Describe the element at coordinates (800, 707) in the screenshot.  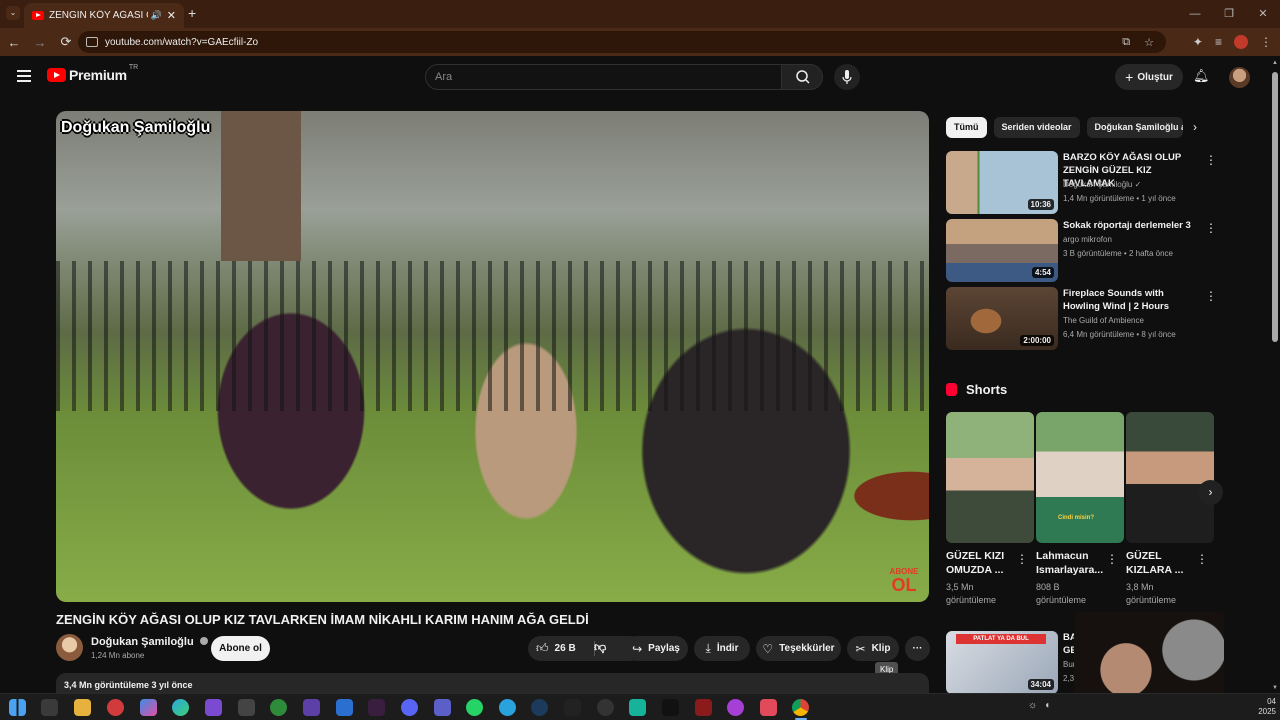
I see `chrome-icon` at that location.